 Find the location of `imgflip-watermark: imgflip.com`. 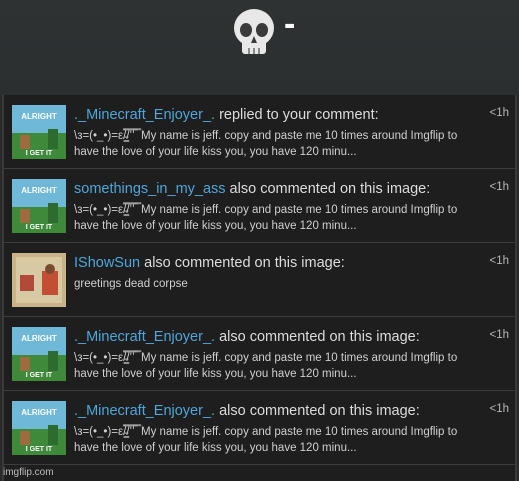

imgflip-watermark: imgflip.com is located at coordinates (28, 472).